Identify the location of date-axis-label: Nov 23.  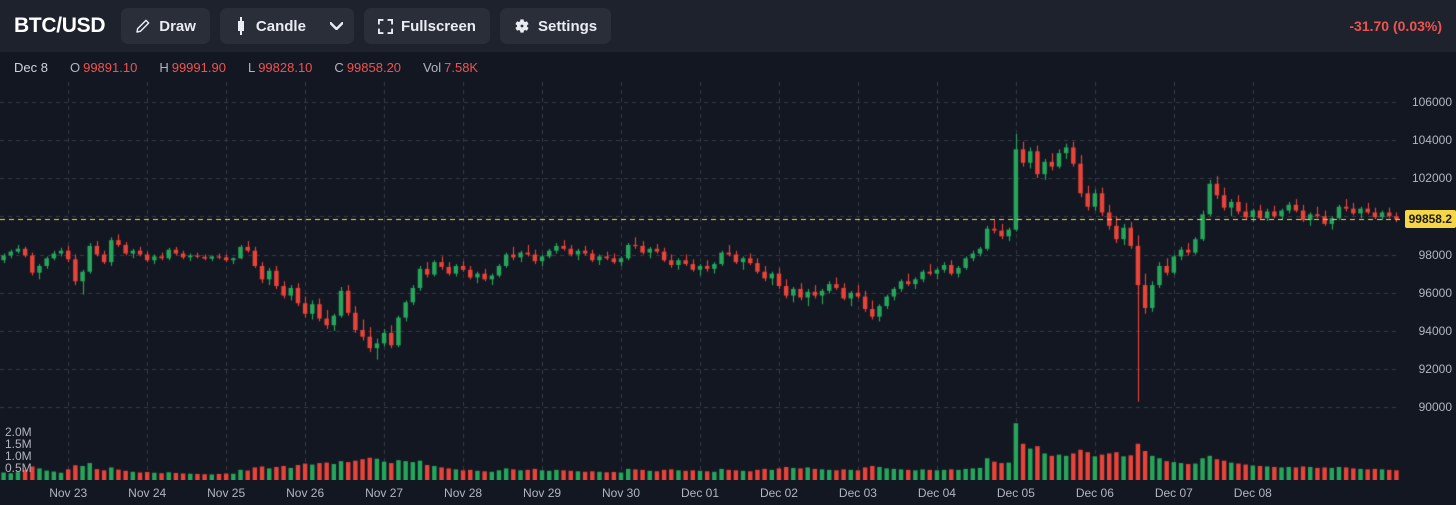
(68, 493).